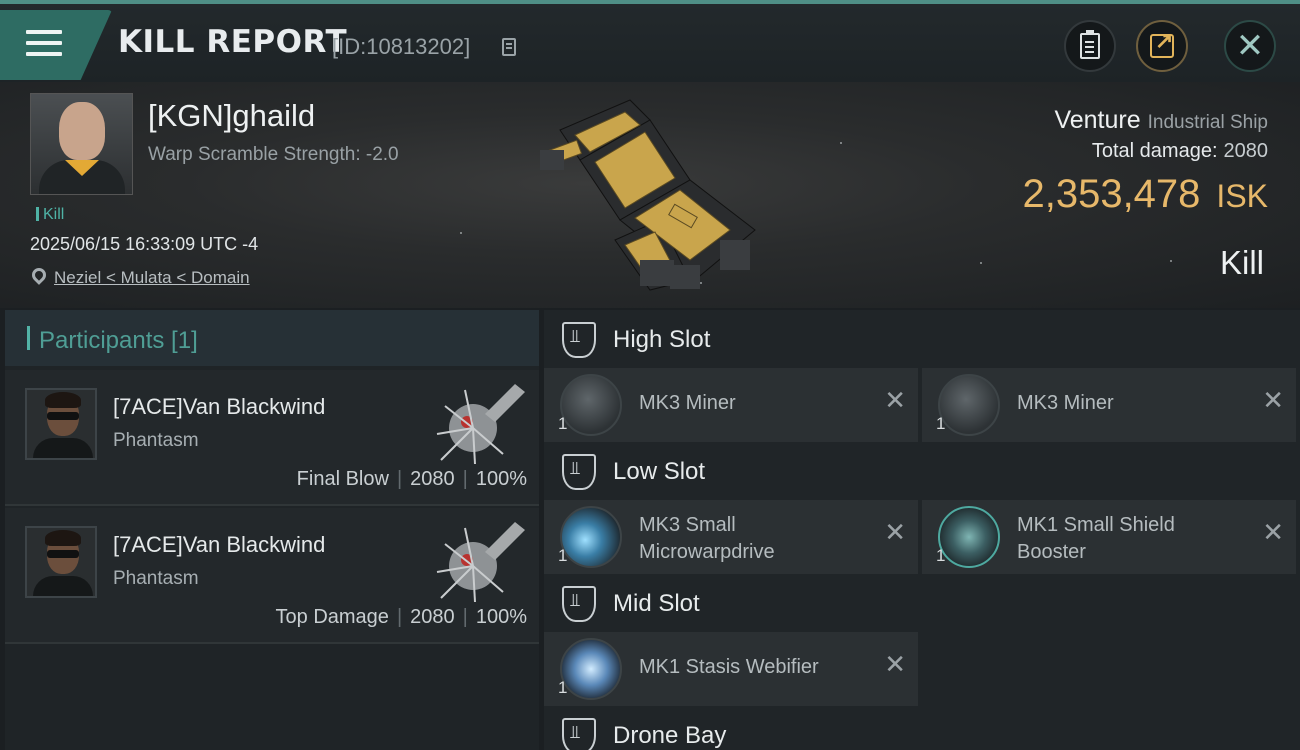 This screenshot has width=1300, height=750. What do you see at coordinates (579, 604) in the screenshot?
I see `mid-slot-icon` at bounding box center [579, 604].